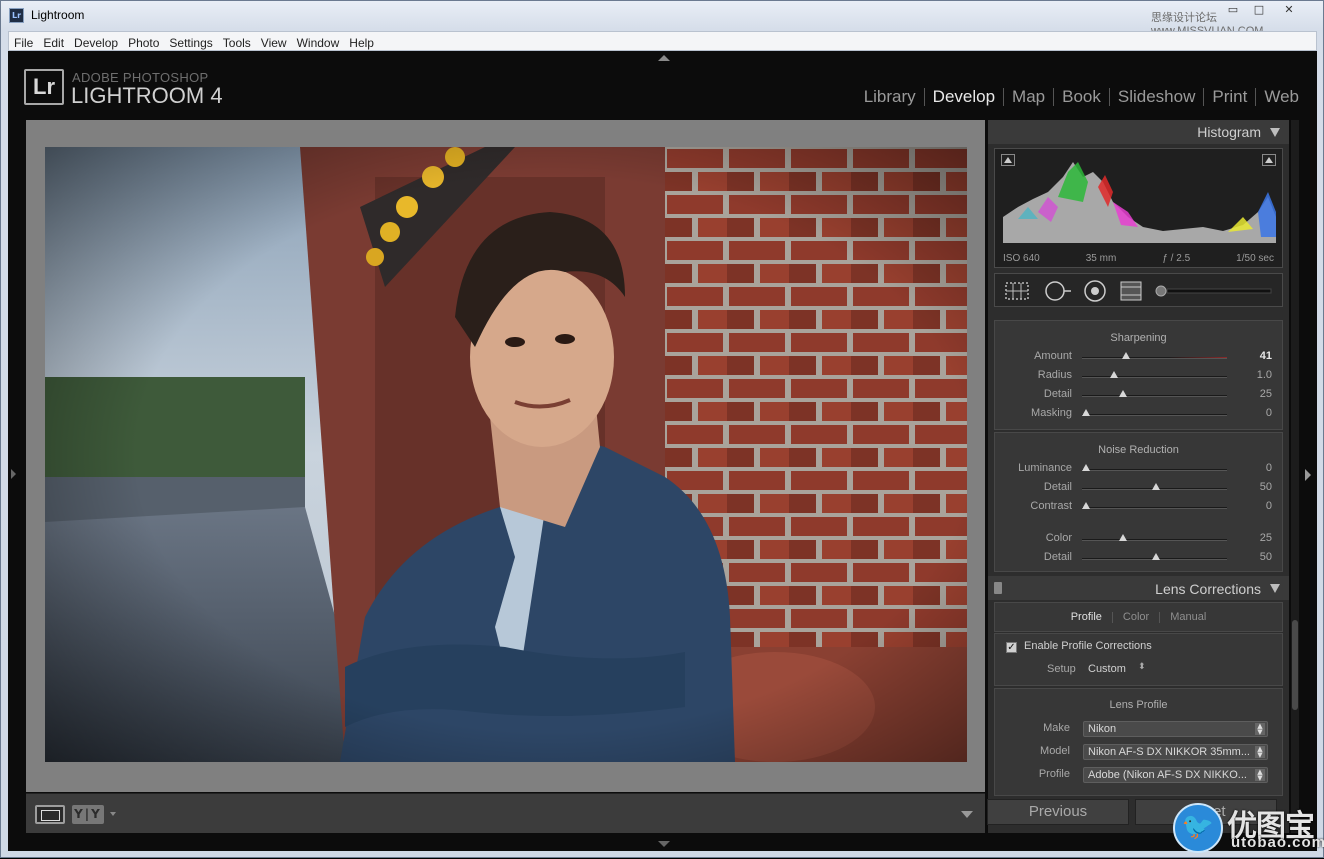 The width and height of the screenshot is (1324, 859). What do you see at coordinates (53, 43) in the screenshot?
I see `menu-edit: Edit` at bounding box center [53, 43].